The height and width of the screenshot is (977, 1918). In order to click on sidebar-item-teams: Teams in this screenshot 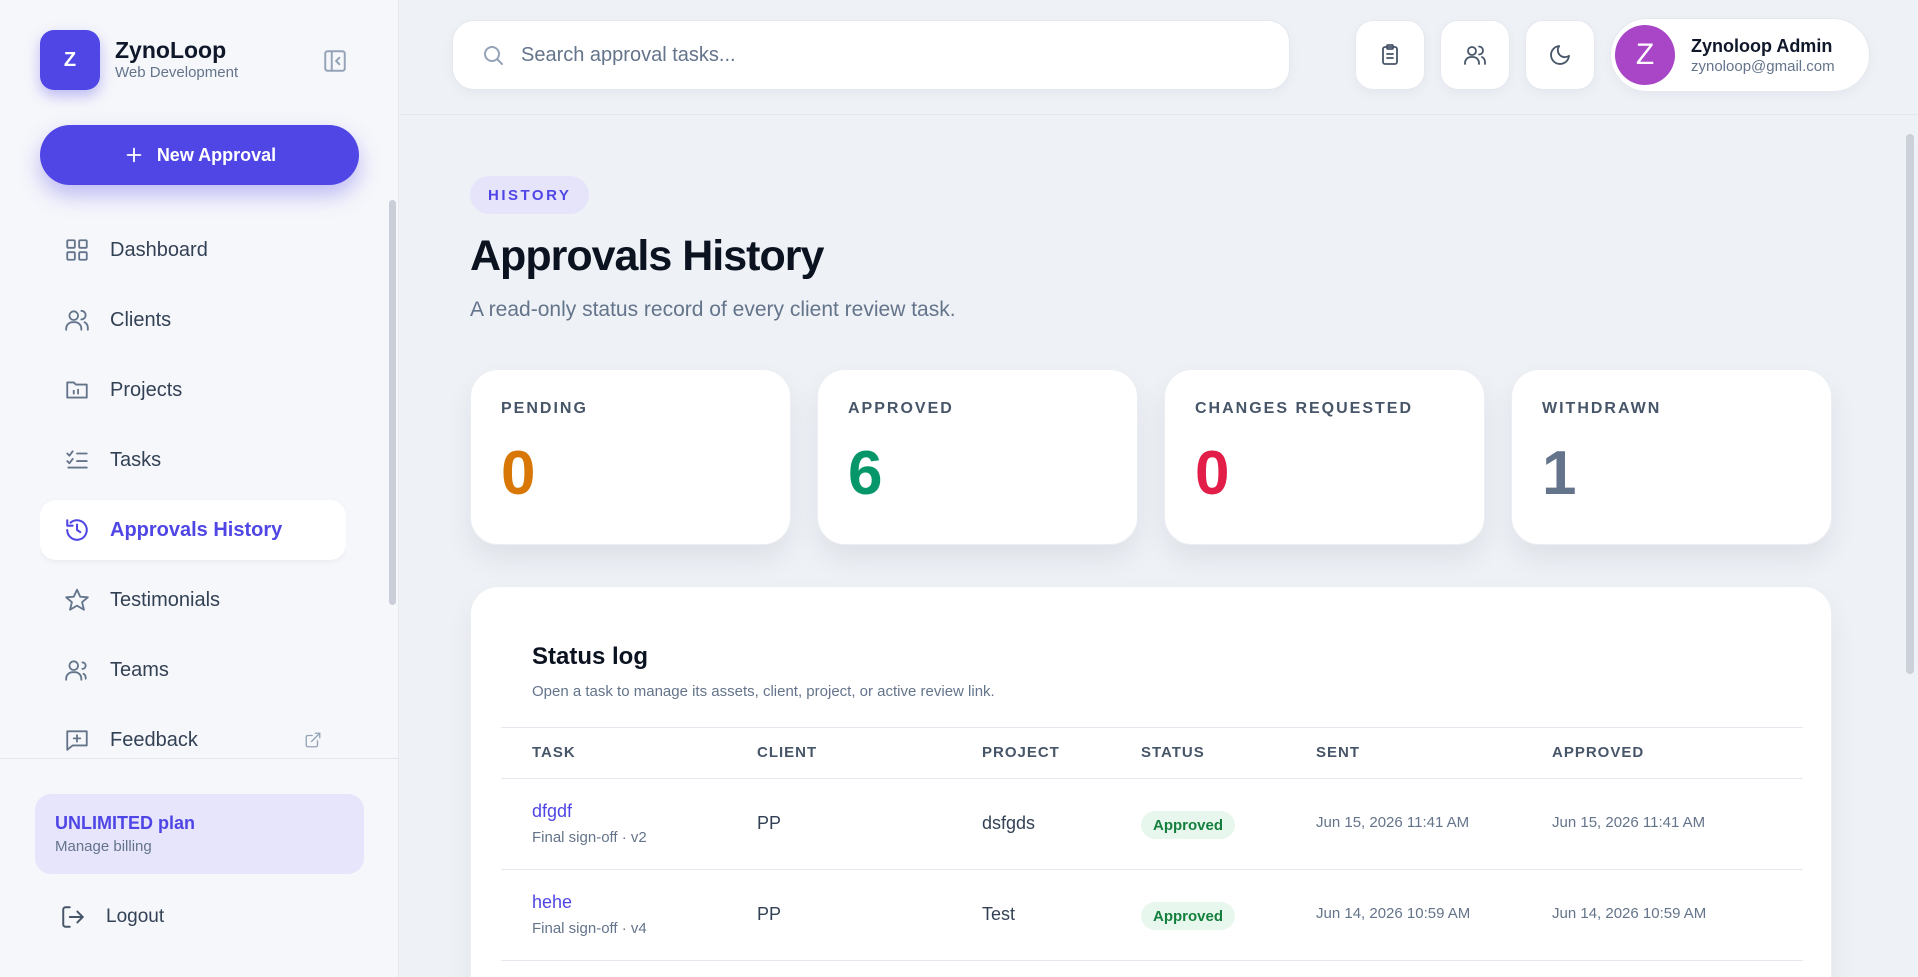, I will do `click(193, 670)`.